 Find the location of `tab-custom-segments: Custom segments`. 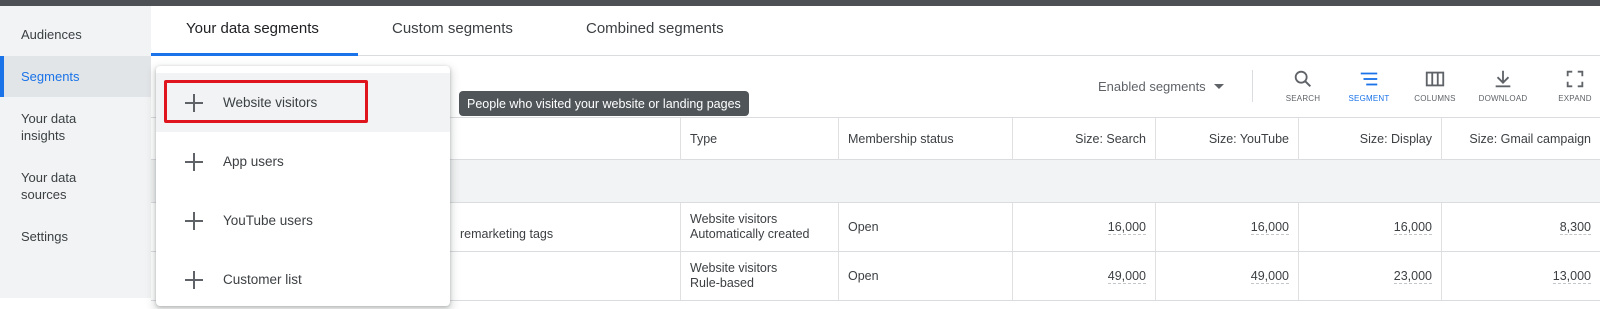

tab-custom-segments: Custom segments is located at coordinates (452, 28).